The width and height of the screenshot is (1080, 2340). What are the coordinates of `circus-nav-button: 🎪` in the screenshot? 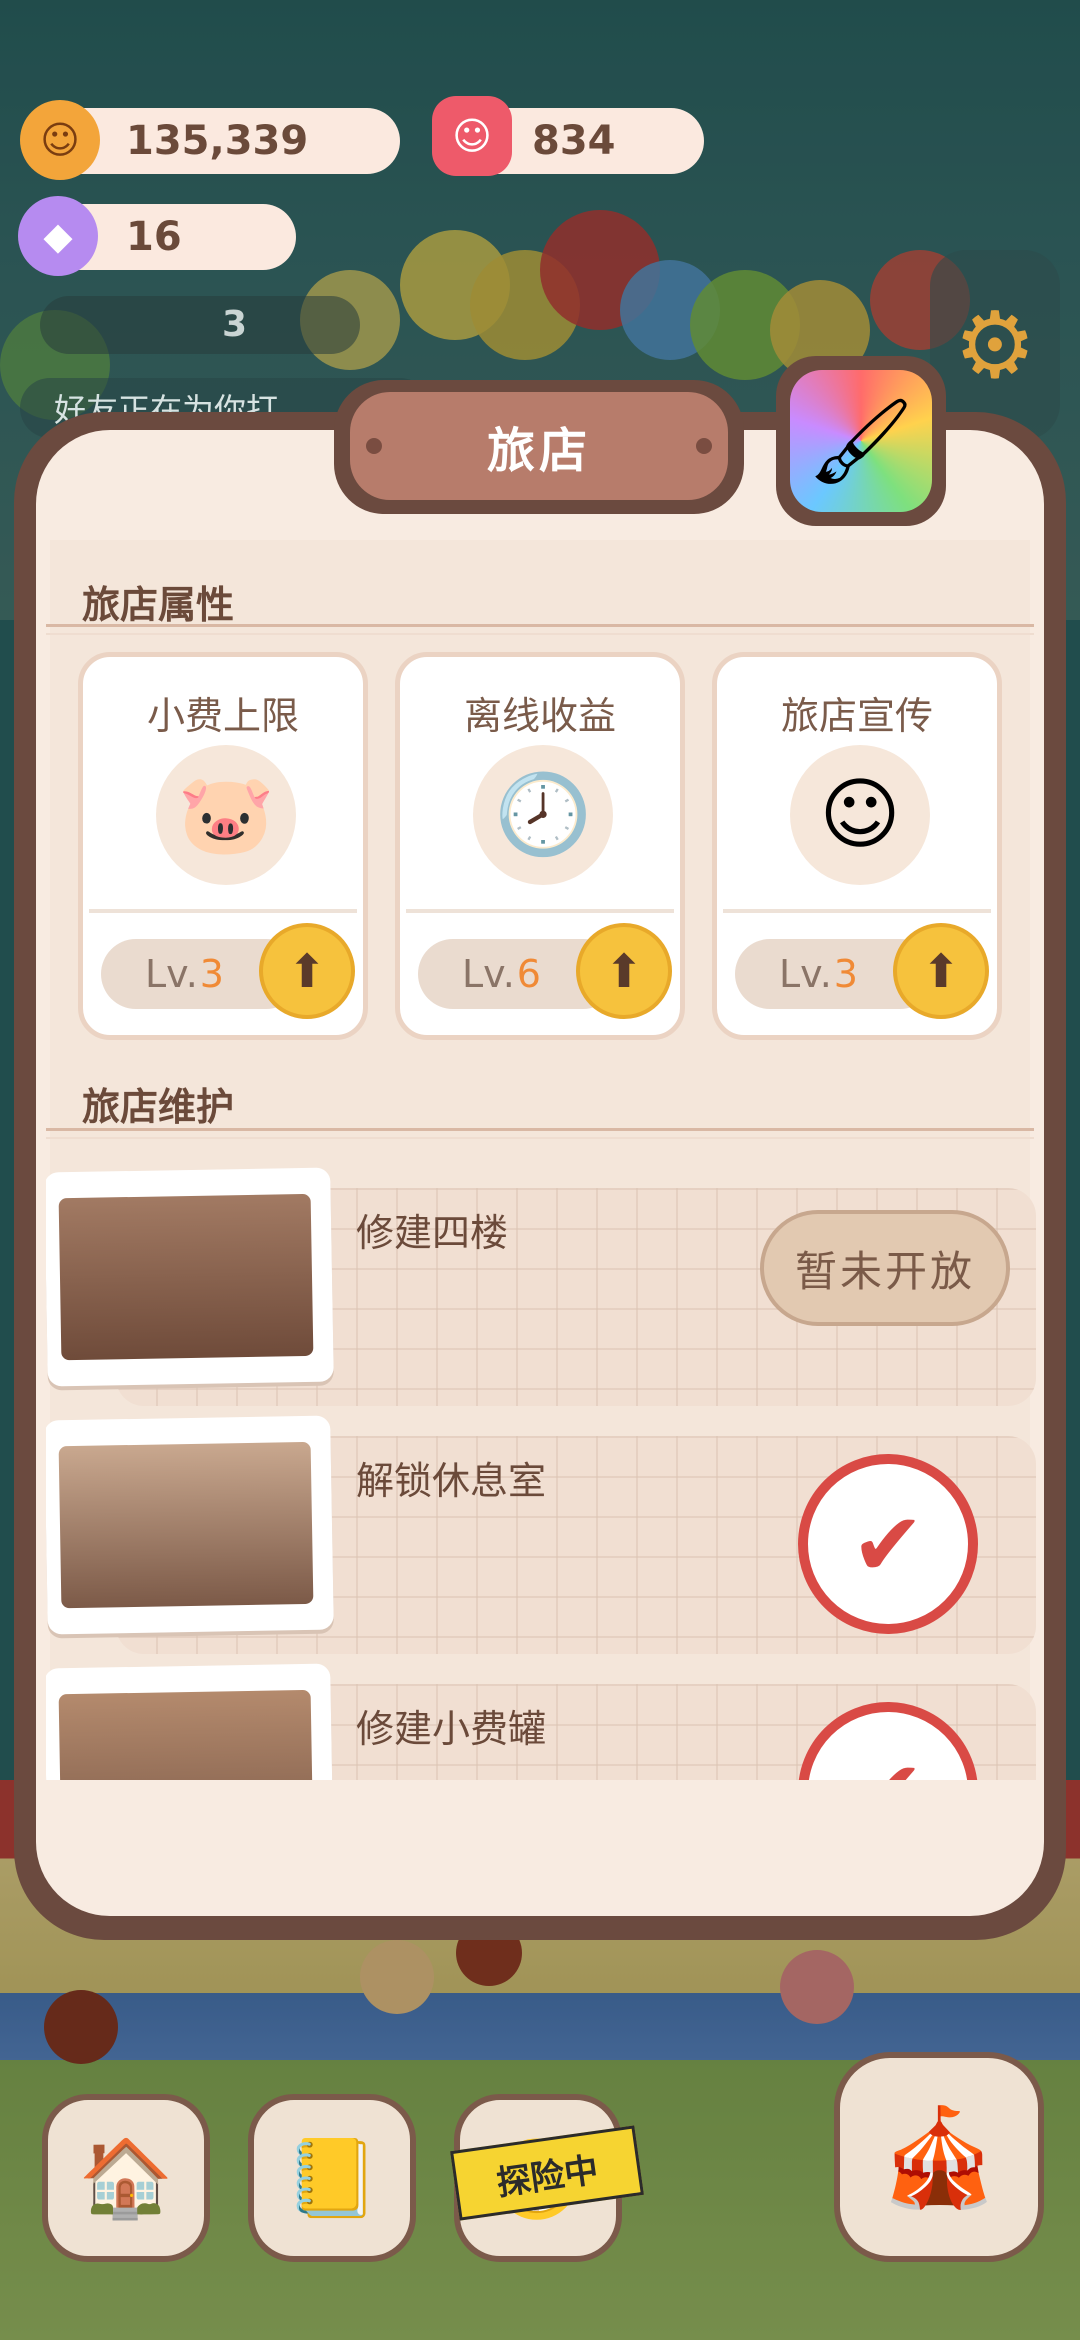 It's located at (939, 2157).